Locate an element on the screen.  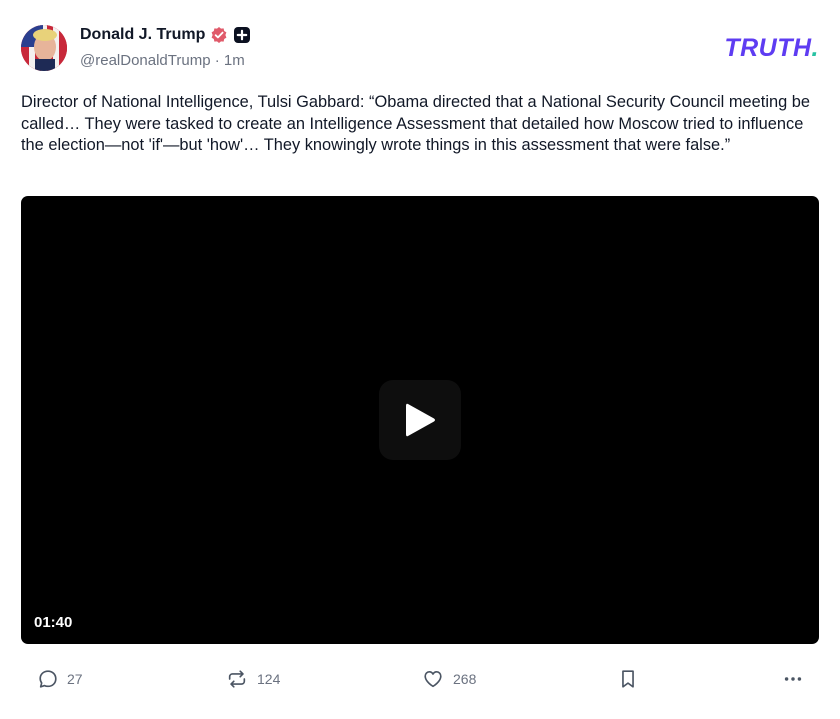
reply-icon is located at coordinates (48, 679).